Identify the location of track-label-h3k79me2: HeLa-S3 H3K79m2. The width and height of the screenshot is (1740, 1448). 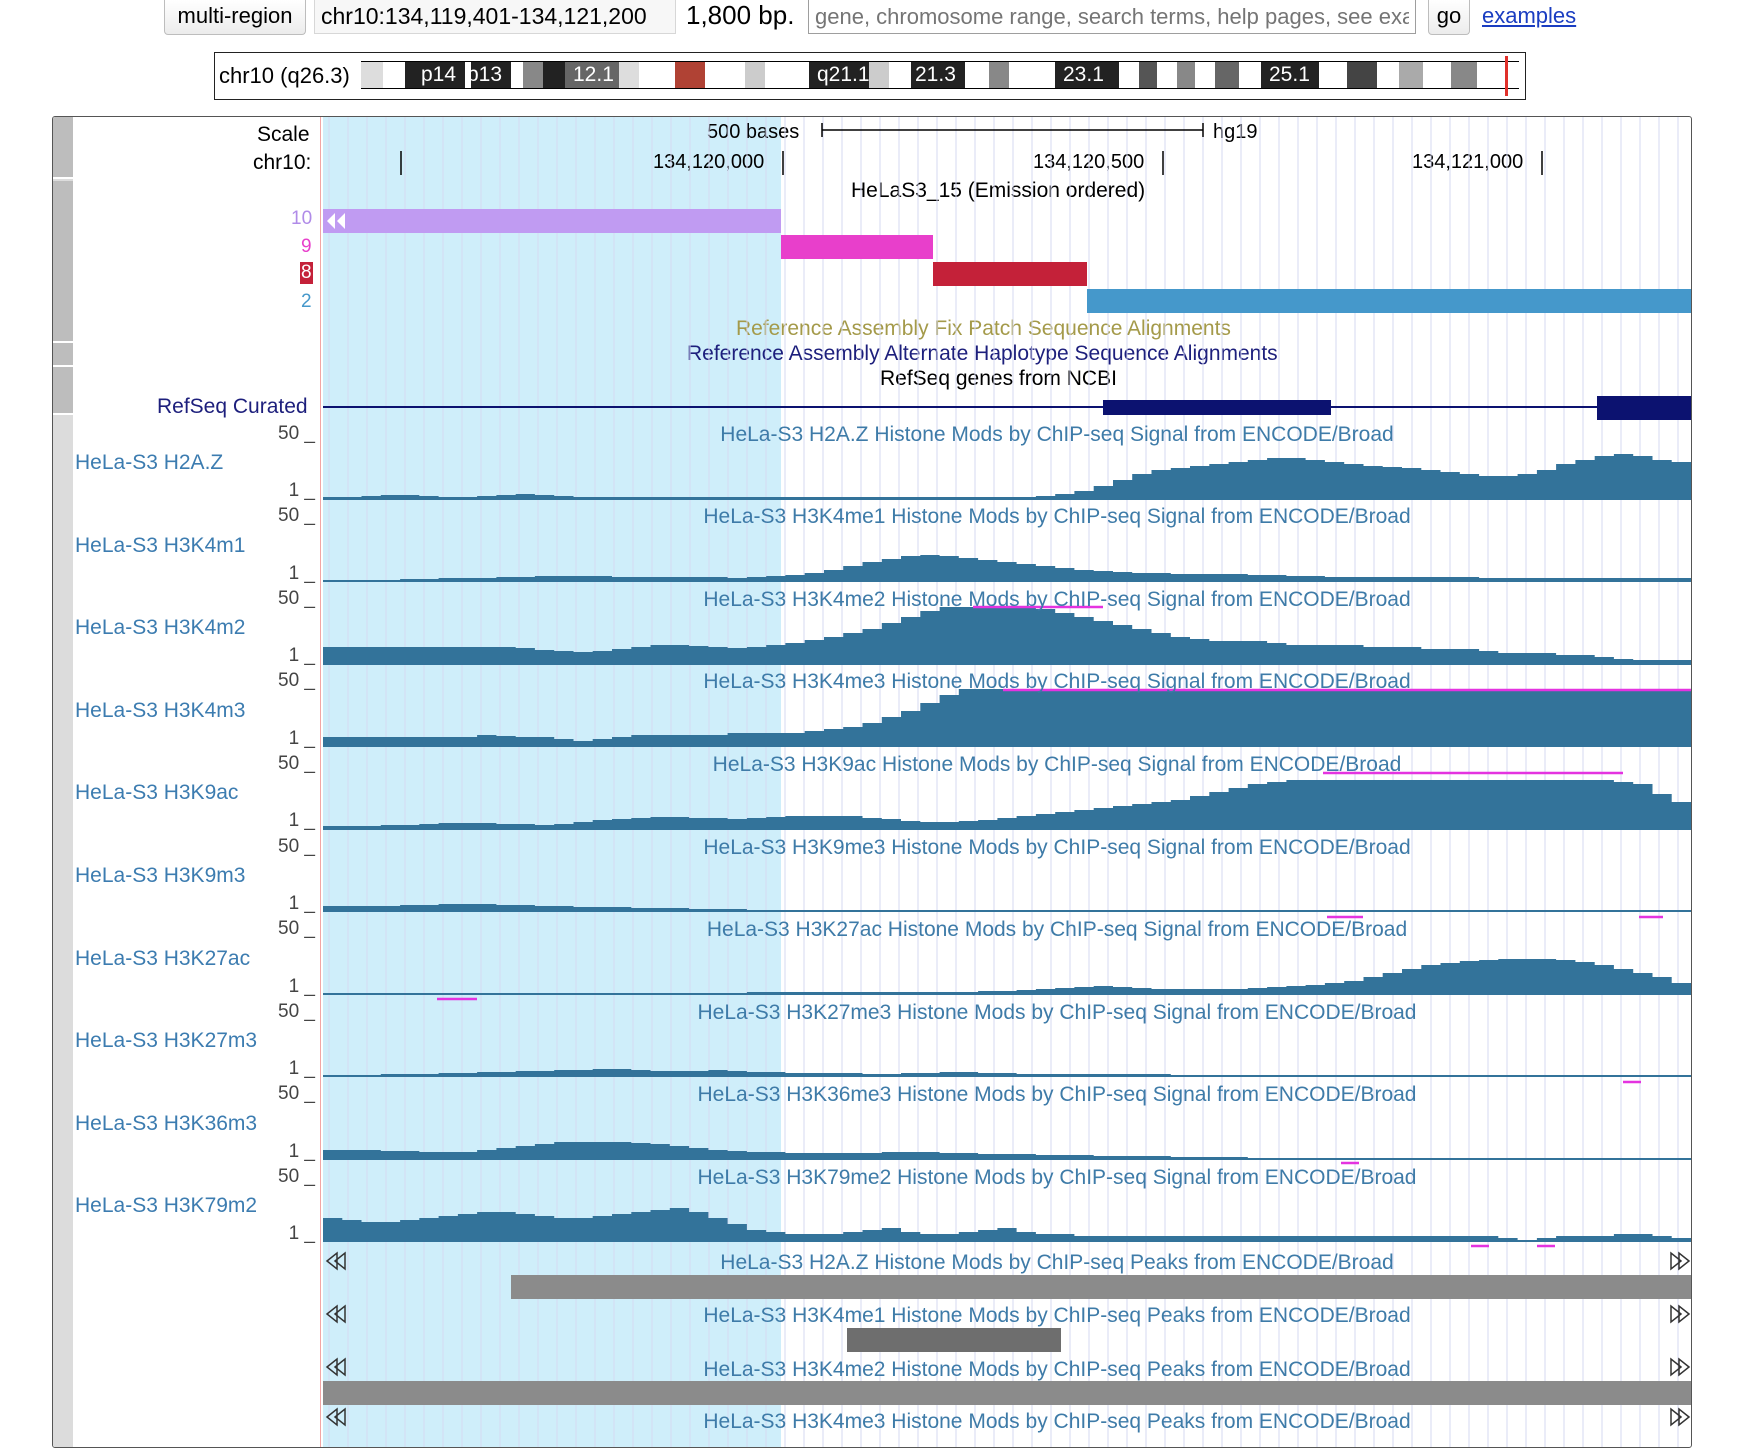
(166, 1206).